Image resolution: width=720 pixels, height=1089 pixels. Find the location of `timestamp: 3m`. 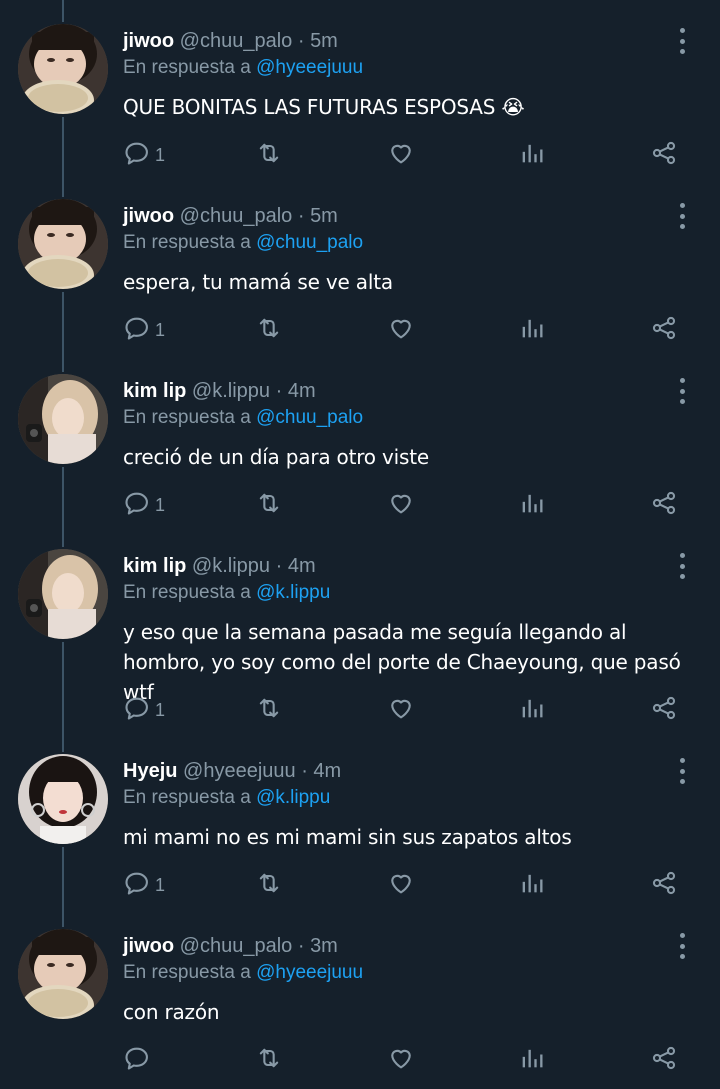

timestamp: 3m is located at coordinates (324, 946).